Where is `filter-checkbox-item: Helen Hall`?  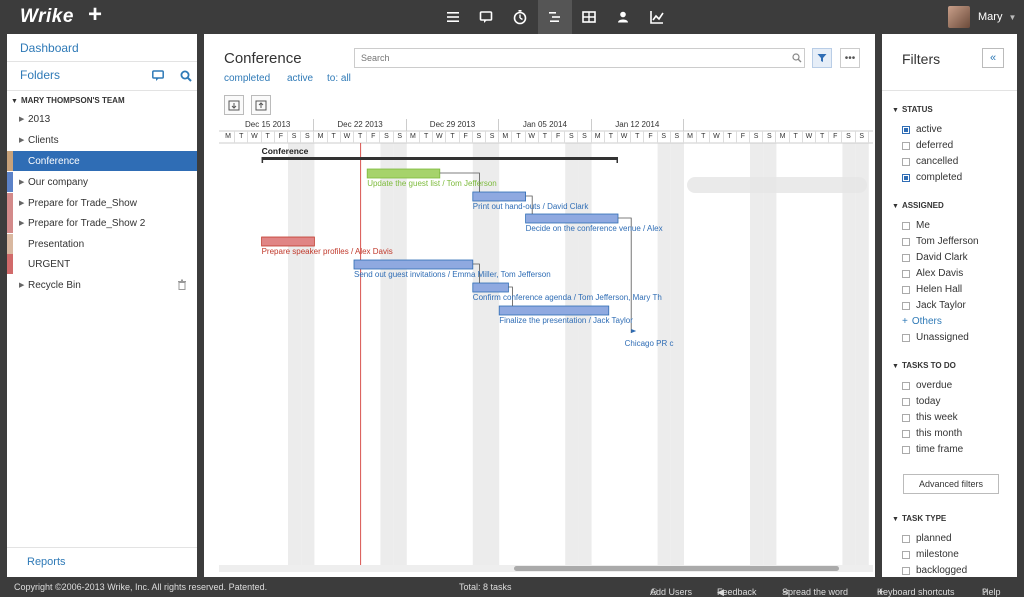
filter-checkbox-item: Helen Hall is located at coordinates (932, 289).